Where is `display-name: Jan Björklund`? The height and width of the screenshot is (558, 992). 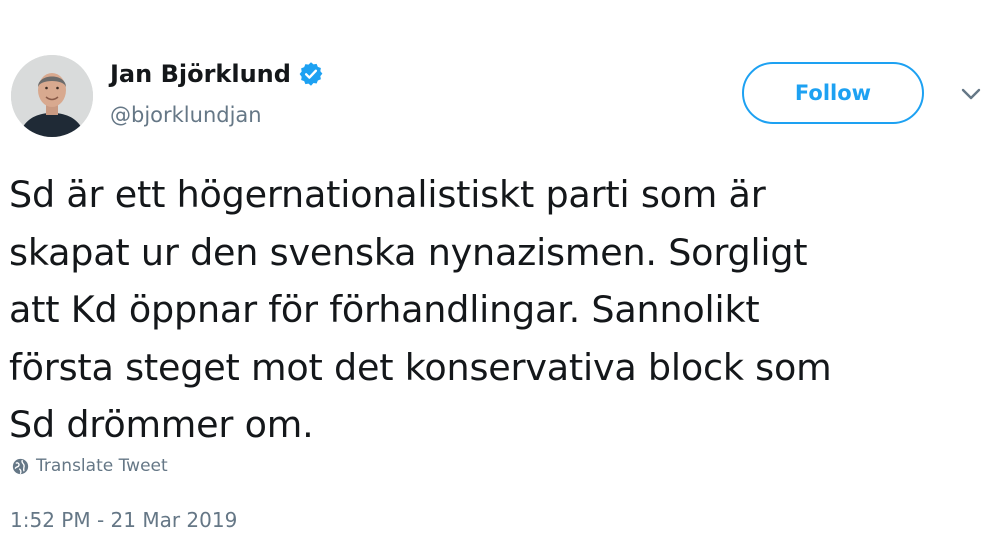
display-name: Jan Björklund is located at coordinates (217, 74).